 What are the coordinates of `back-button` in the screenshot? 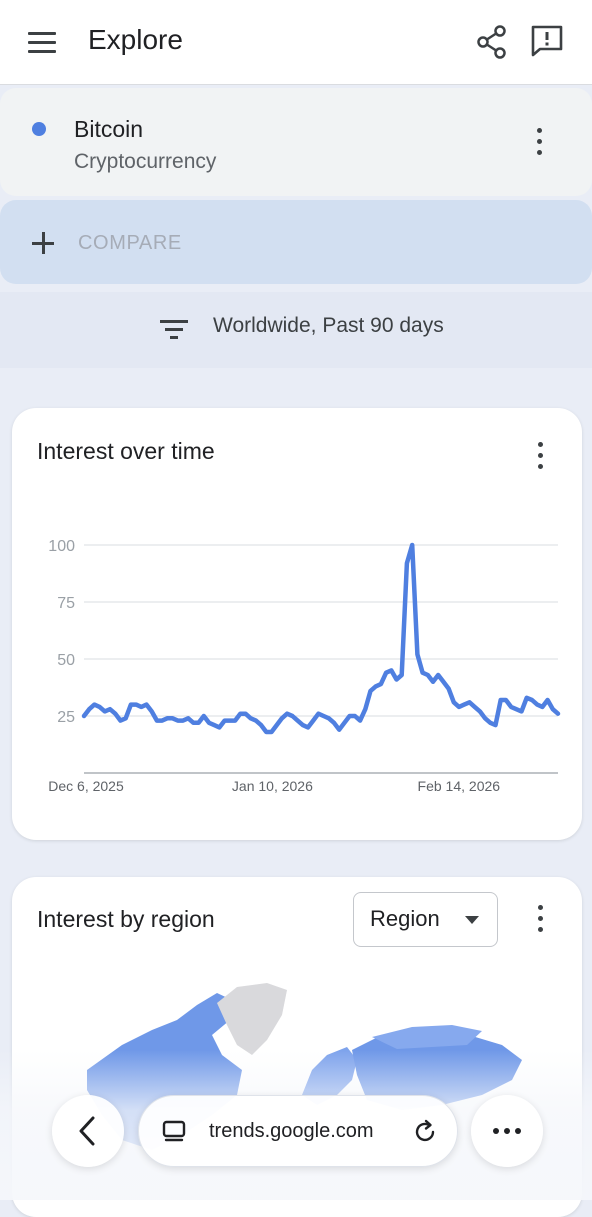 It's located at (88, 1131).